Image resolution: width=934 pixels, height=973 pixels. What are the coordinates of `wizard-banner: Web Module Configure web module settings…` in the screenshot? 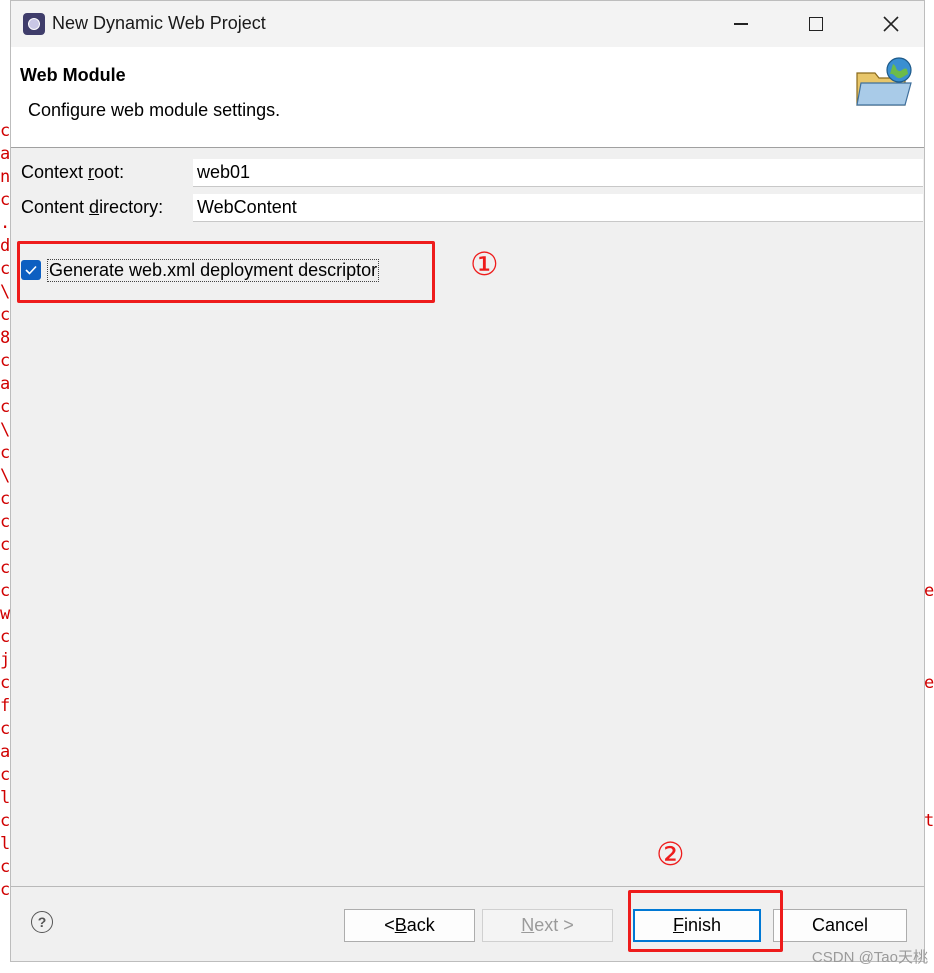 It's located at (467, 97).